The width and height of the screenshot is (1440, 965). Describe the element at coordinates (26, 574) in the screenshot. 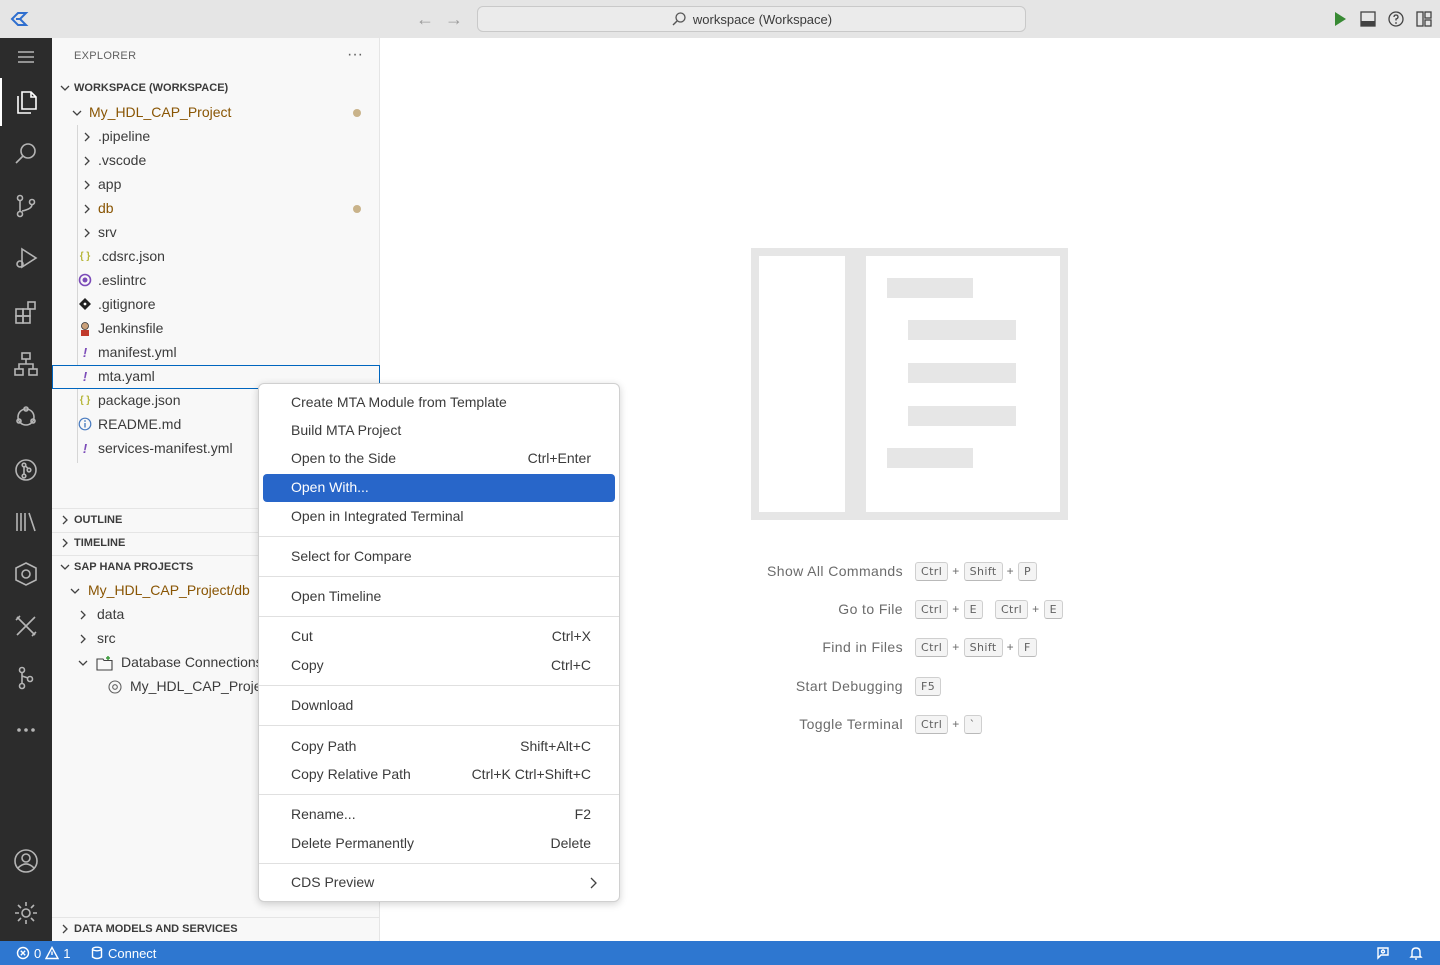

I see `storyboard-icon` at that location.